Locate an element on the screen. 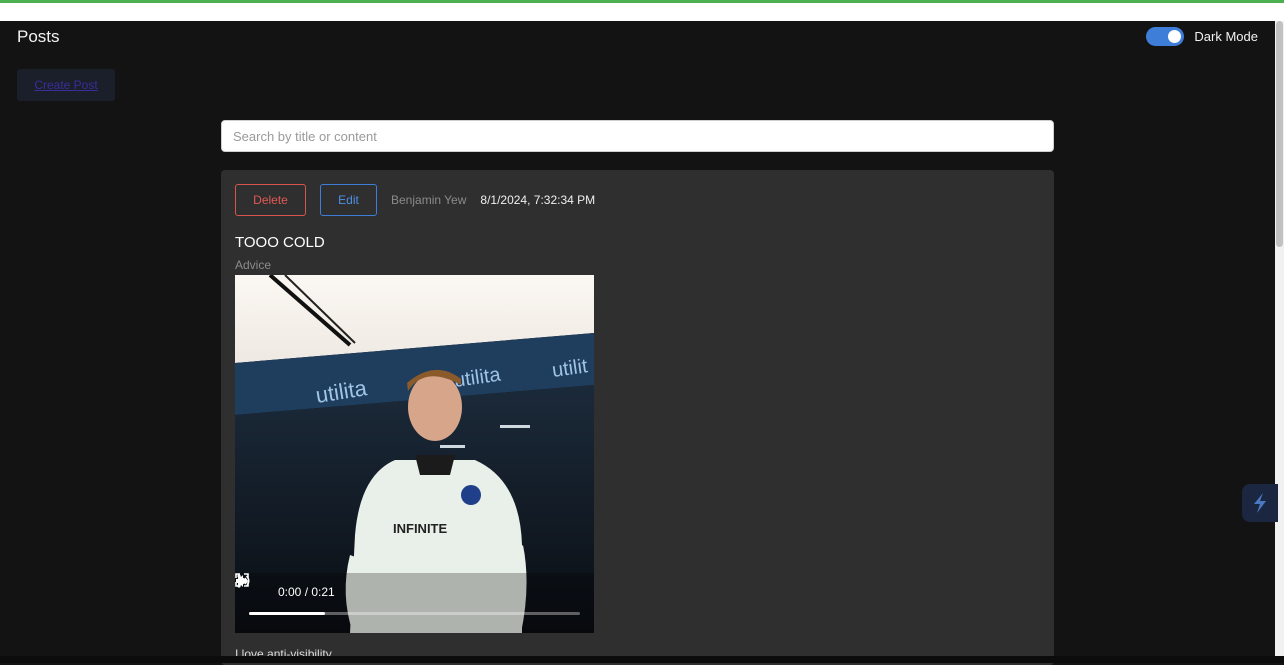 This screenshot has height=665, width=1284. delete-button: Delete is located at coordinates (270, 200).